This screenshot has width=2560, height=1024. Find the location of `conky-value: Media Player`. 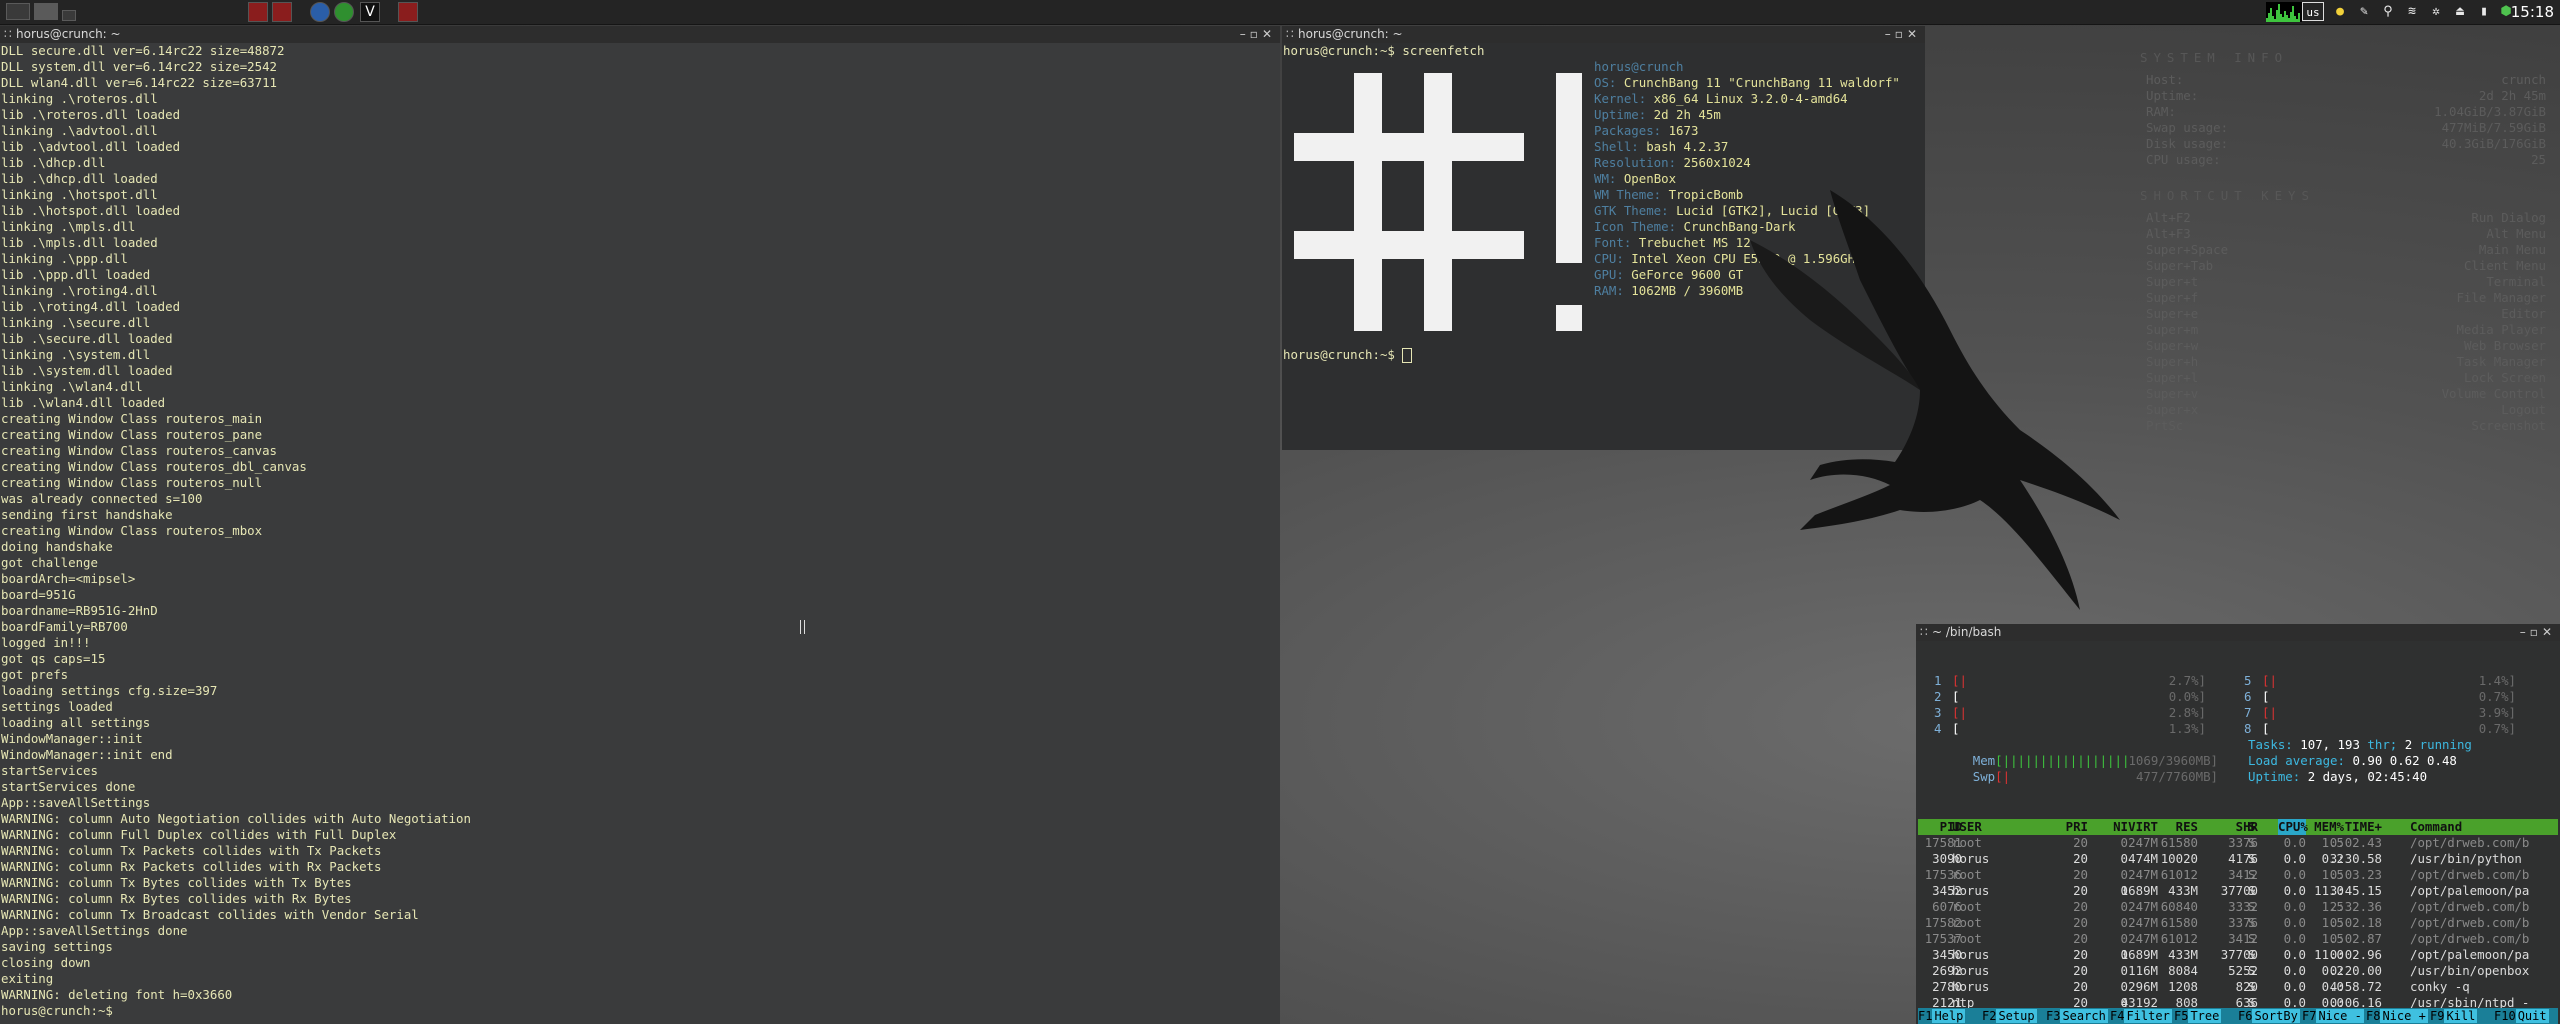

conky-value: Media Player is located at coordinates (2501, 329).